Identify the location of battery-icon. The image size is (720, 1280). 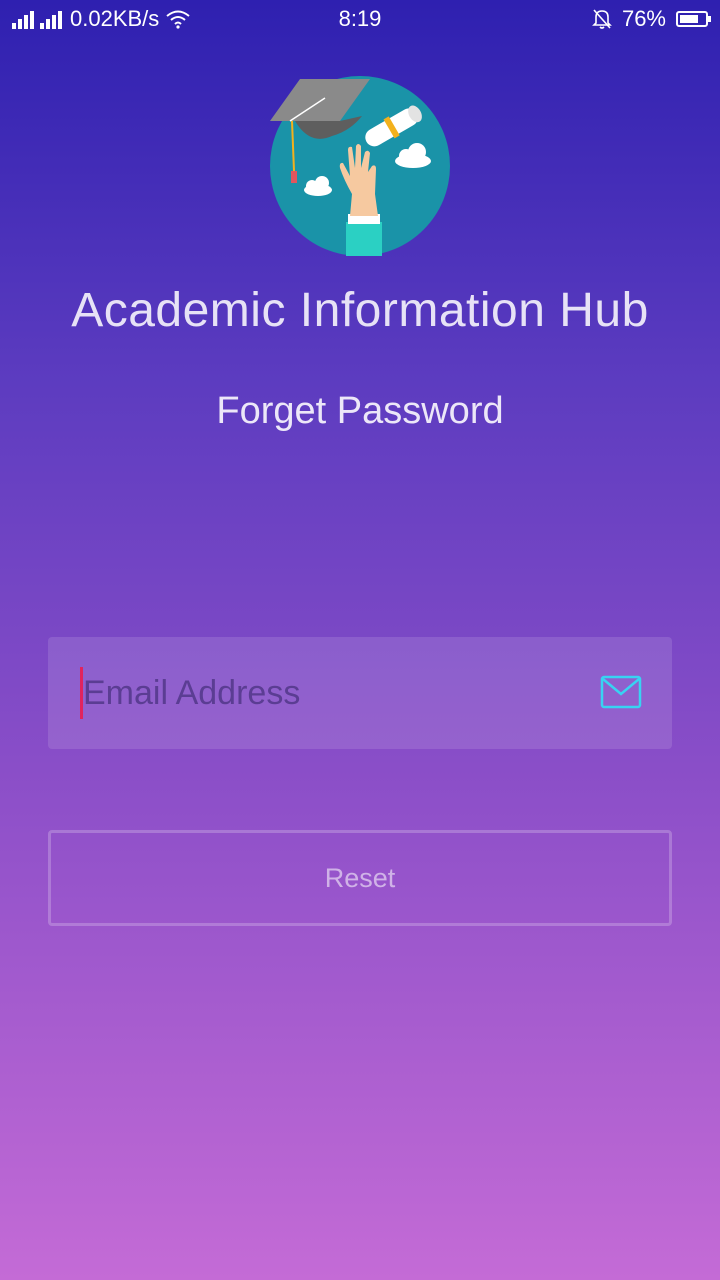
(693, 19).